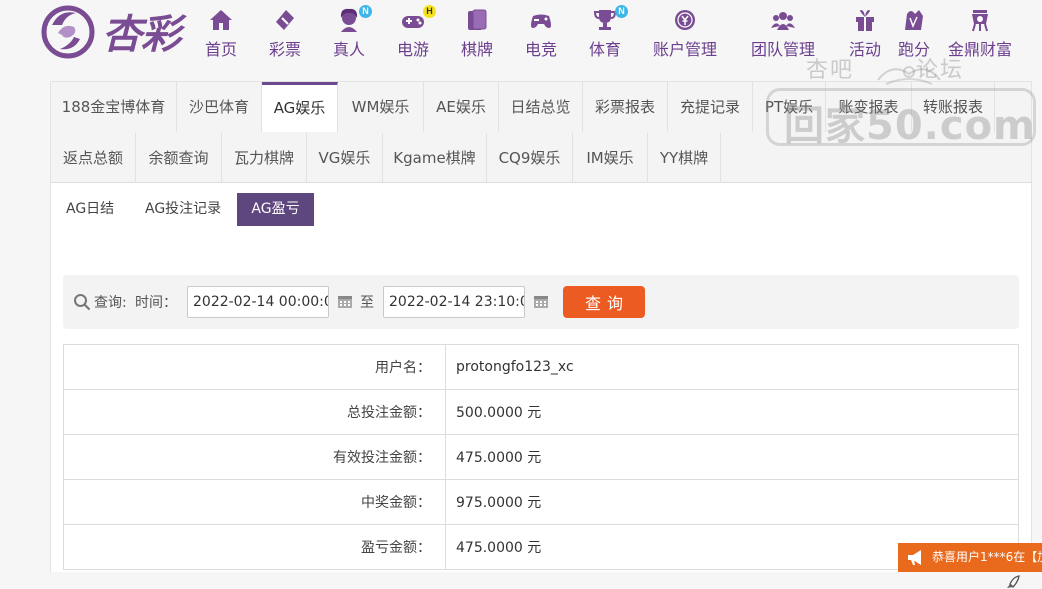 The height and width of the screenshot is (589, 1042). I want to click on nav-item-account: 账户管理, so click(685, 34).